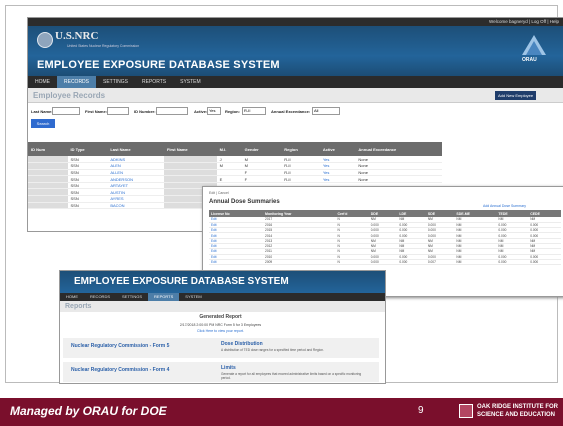 This screenshot has width=563, height=426. Describe the element at coordinates (326, 111) in the screenshot. I see `annual-exceedance-select: All` at that location.